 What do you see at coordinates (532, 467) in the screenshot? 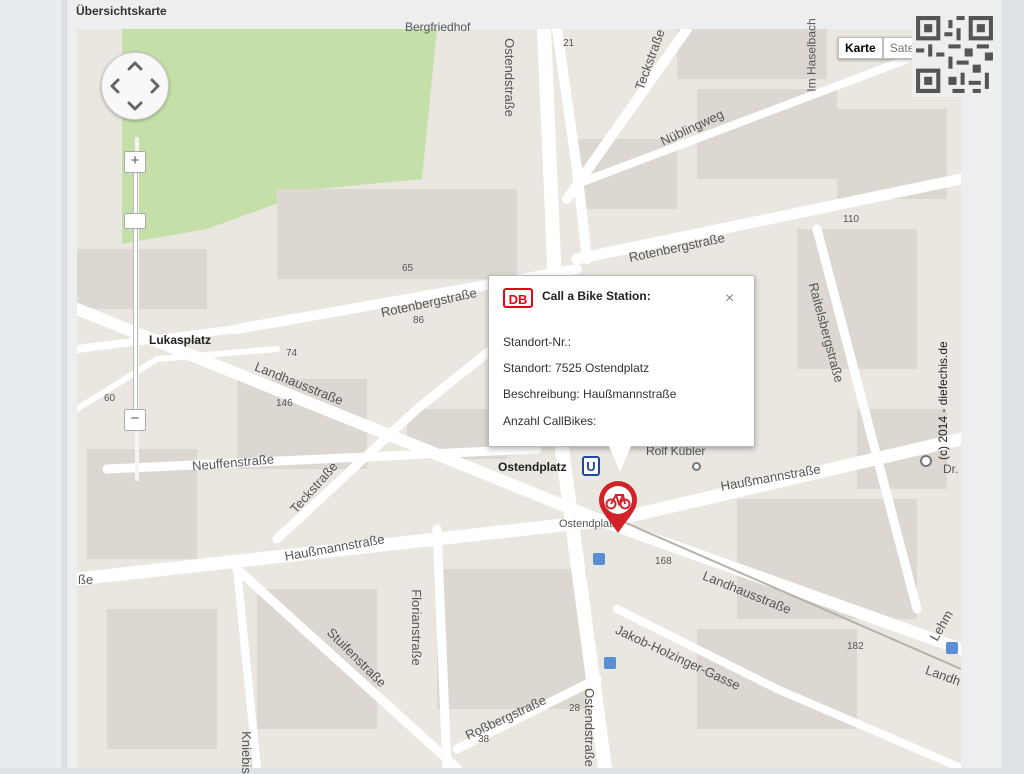
I see `map-label: Ostendplatz` at bounding box center [532, 467].